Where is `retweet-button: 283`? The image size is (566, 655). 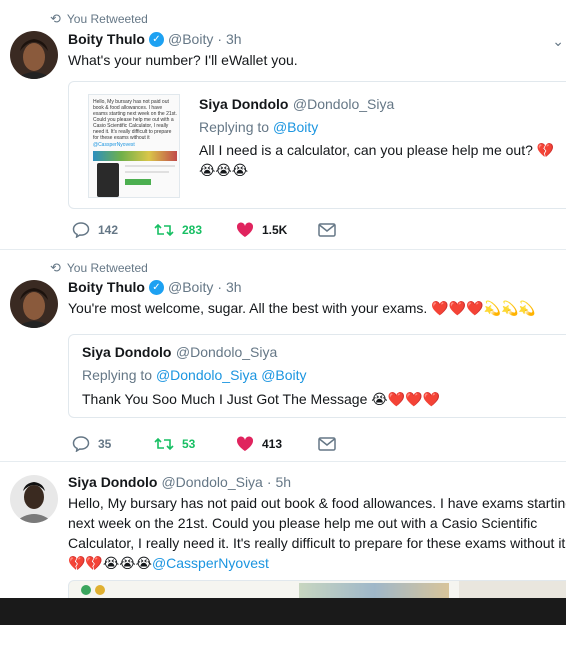 retweet-button: 283 is located at coordinates (195, 230).